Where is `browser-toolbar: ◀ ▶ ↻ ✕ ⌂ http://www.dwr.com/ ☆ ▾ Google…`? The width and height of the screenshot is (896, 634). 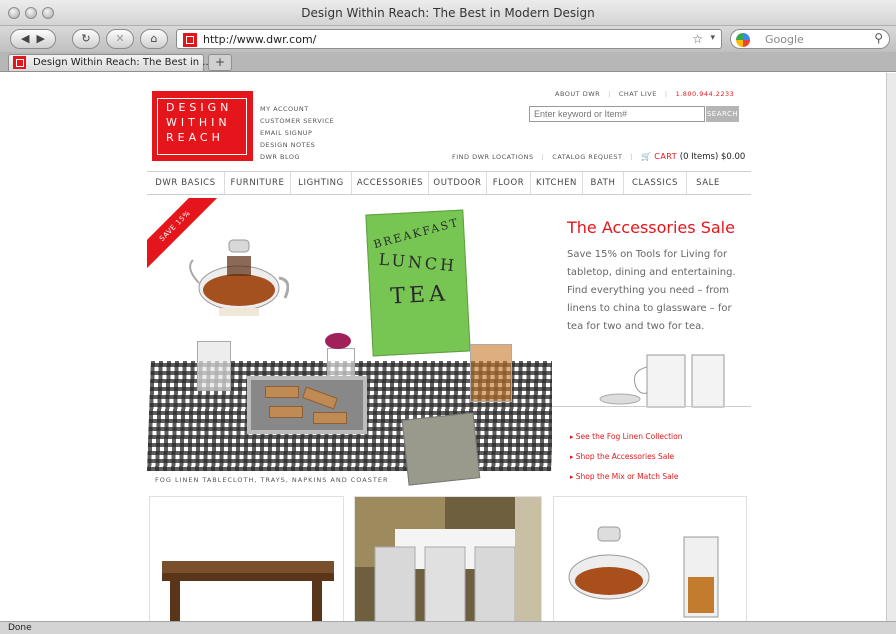 browser-toolbar: ◀ ▶ ↻ ✕ ⌂ http://www.dwr.com/ ☆ ▾ Google… is located at coordinates (448, 39).